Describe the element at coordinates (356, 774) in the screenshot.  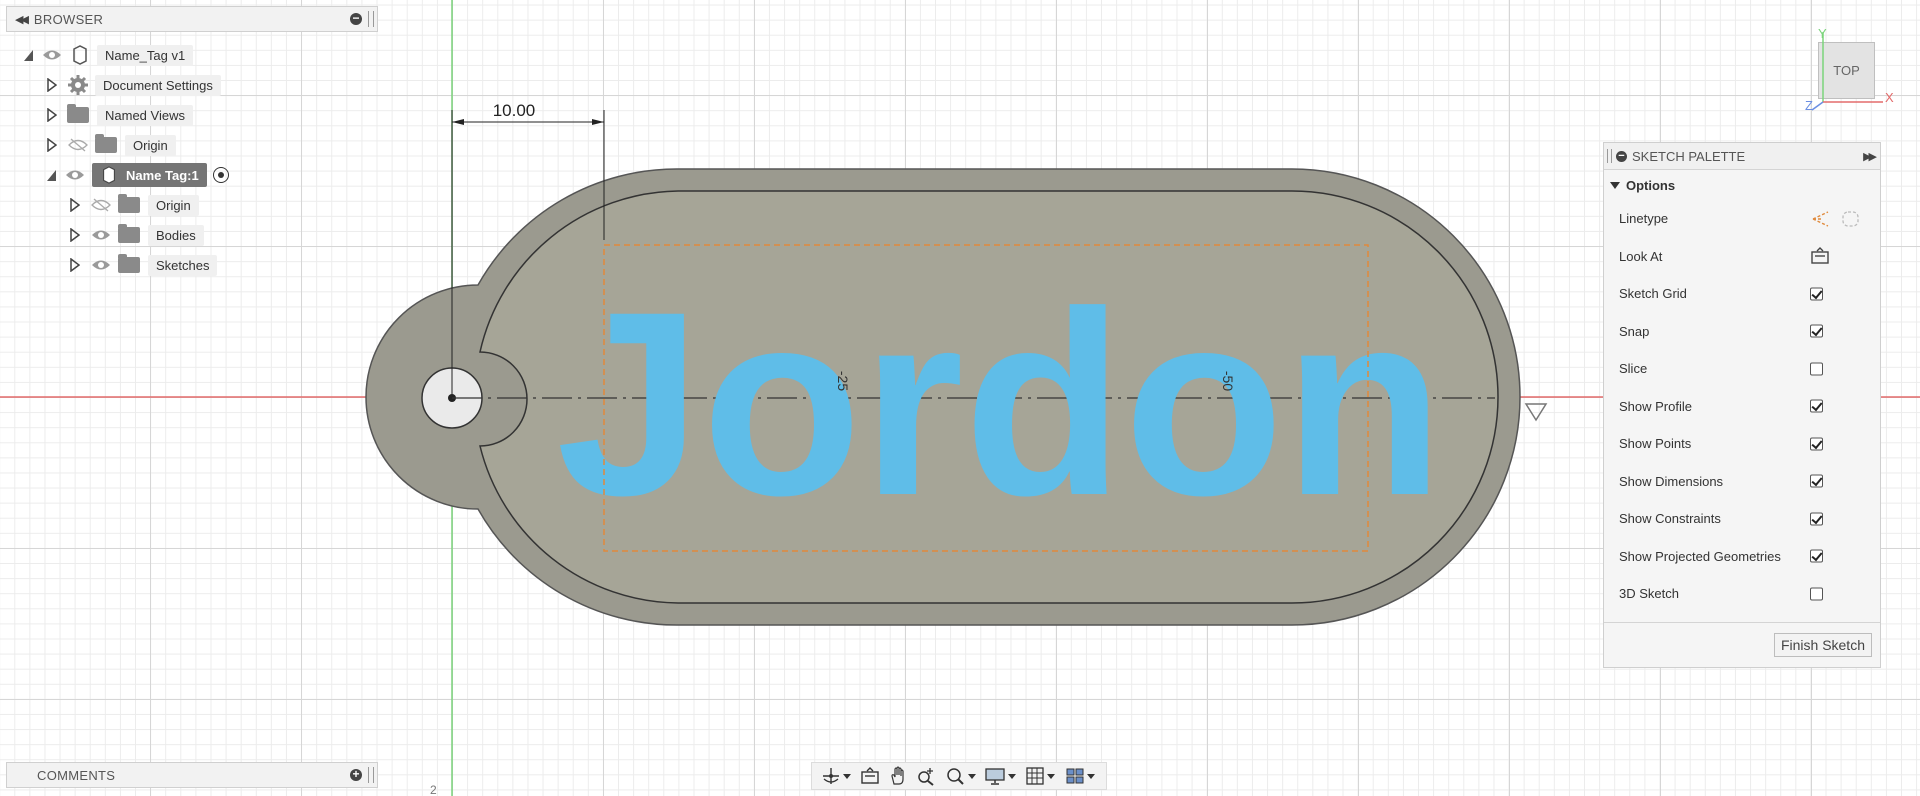
I see `add-comment-icon: +` at that location.